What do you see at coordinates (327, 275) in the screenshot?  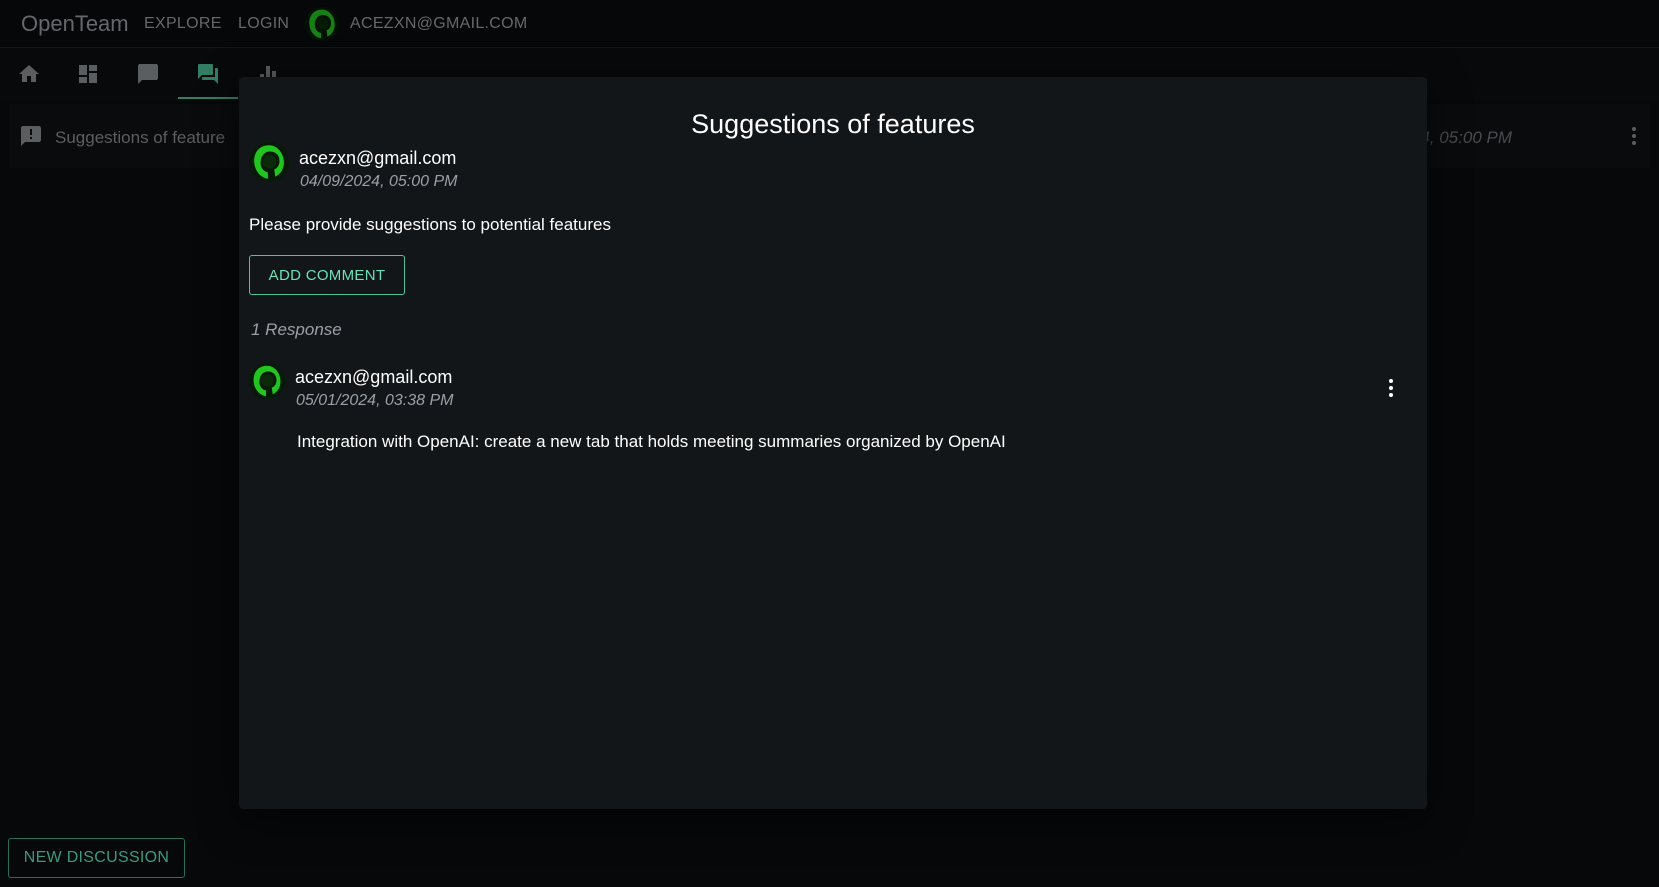 I see `add-comment-button: ADD COMMENT` at bounding box center [327, 275].